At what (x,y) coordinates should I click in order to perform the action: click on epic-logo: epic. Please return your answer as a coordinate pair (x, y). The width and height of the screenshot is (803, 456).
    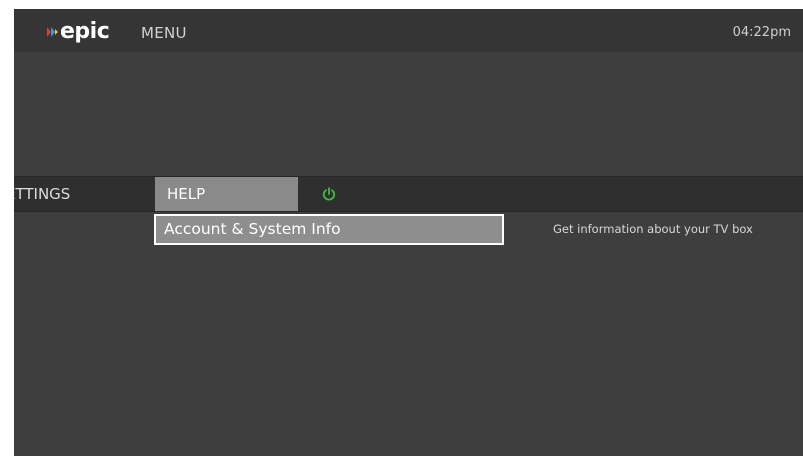
    Looking at the image, I should click on (78, 31).